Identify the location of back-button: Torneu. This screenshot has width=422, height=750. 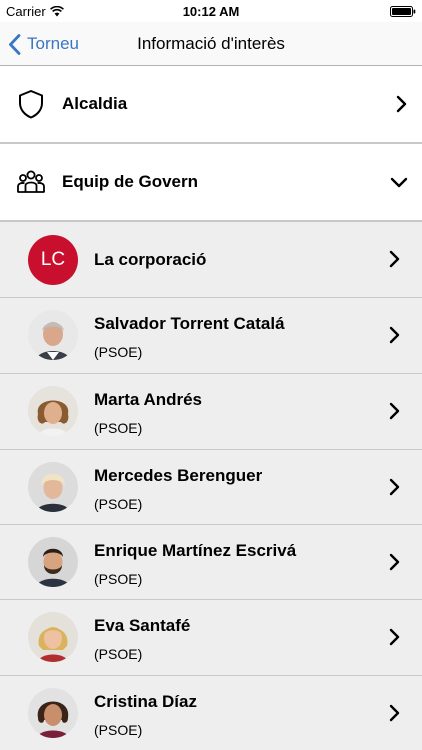
(43, 44).